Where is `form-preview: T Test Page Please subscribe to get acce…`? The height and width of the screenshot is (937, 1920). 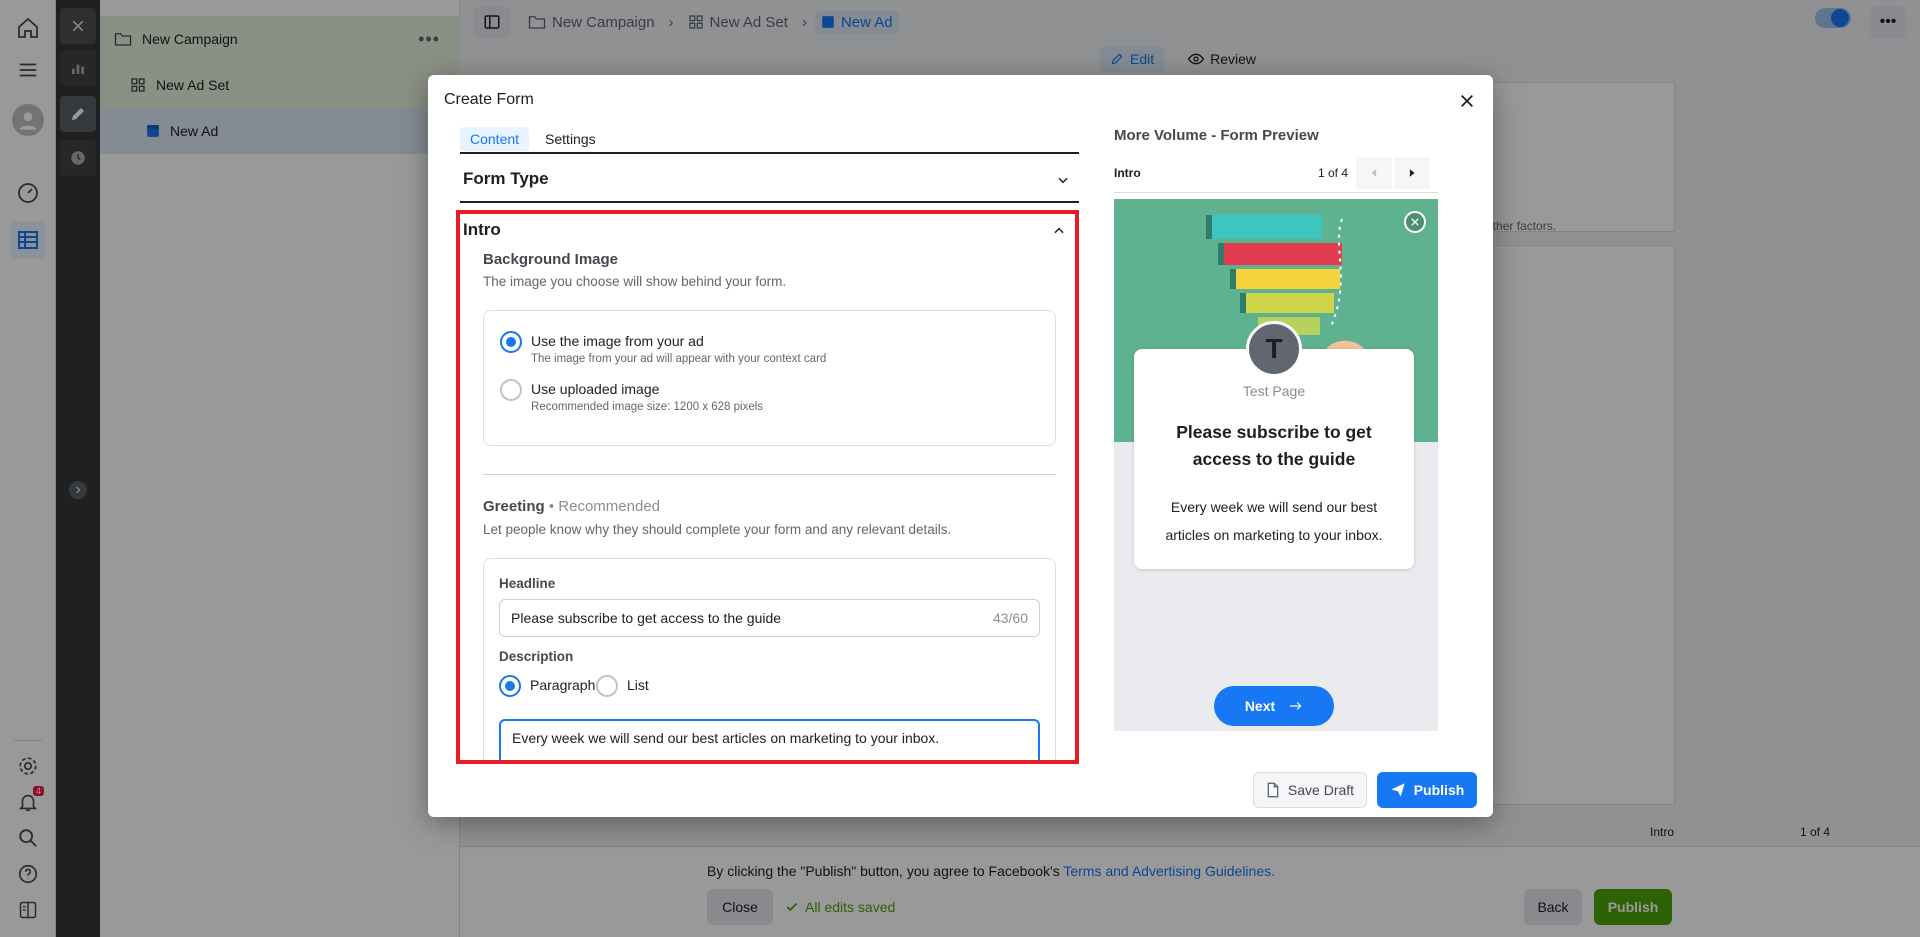
form-preview: T Test Page Please subscribe to get acce… is located at coordinates (1276, 465).